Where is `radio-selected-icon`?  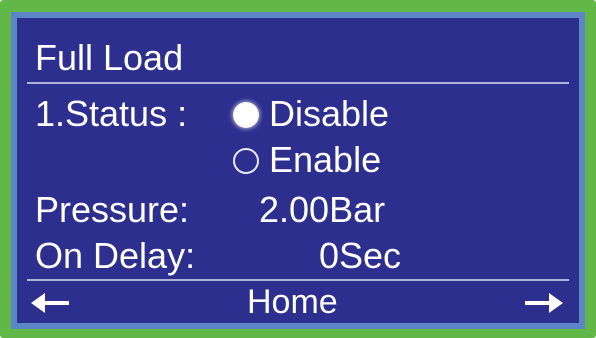
radio-selected-icon is located at coordinates (246, 115).